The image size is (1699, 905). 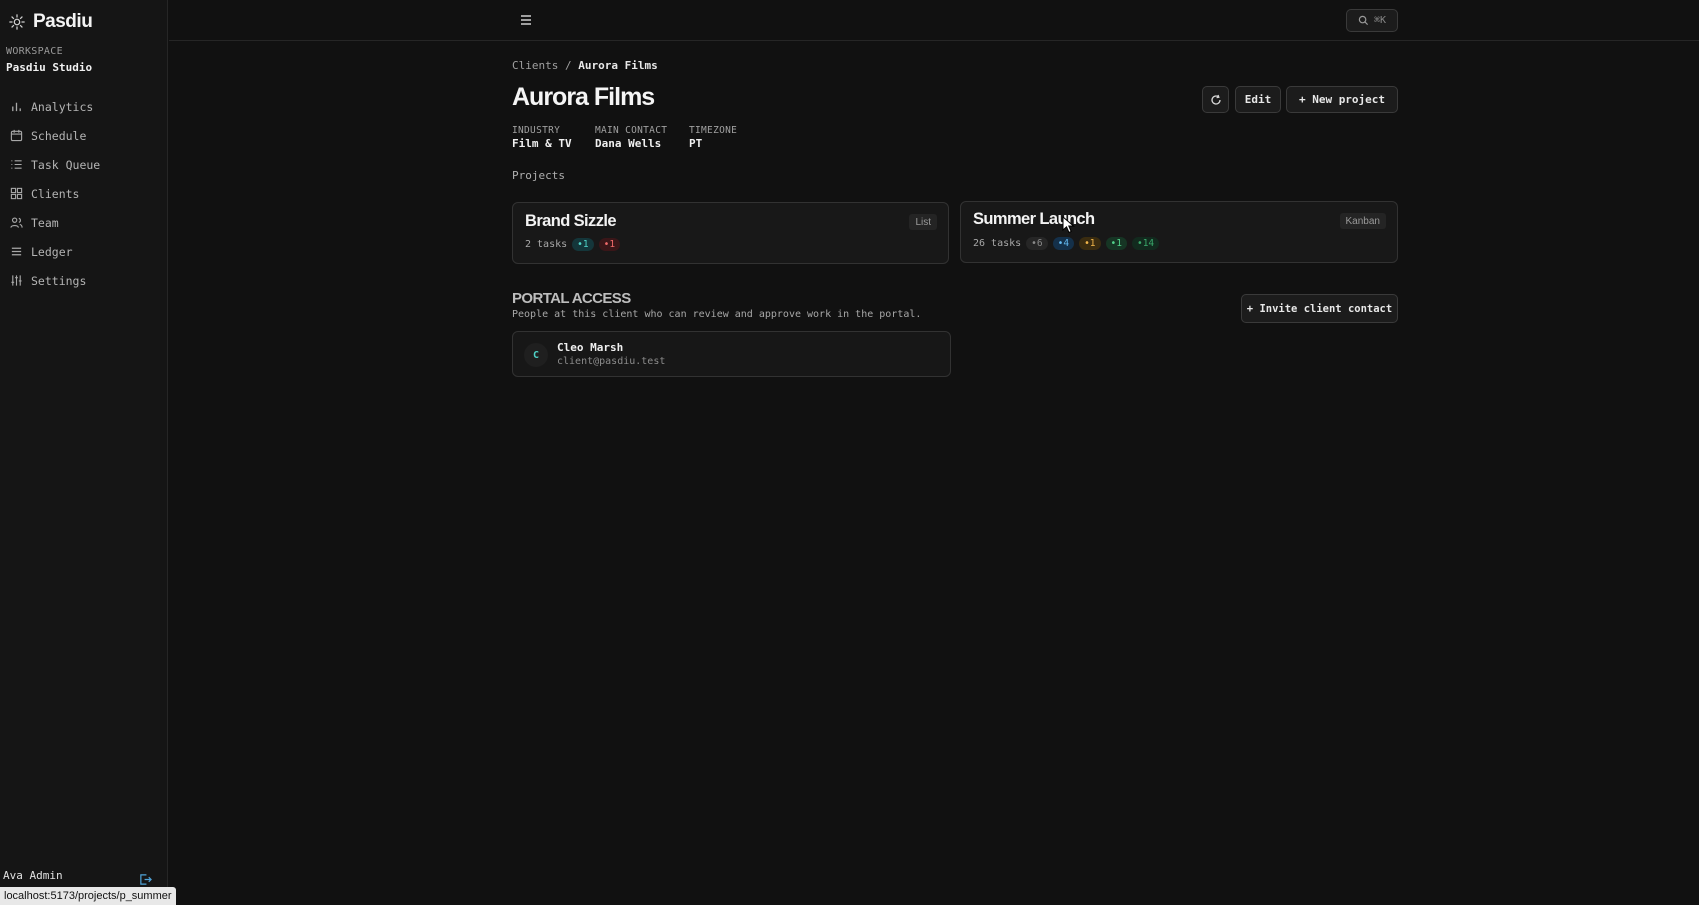 What do you see at coordinates (713, 137) in the screenshot?
I see `meta-timezone: TIMEZONE PT` at bounding box center [713, 137].